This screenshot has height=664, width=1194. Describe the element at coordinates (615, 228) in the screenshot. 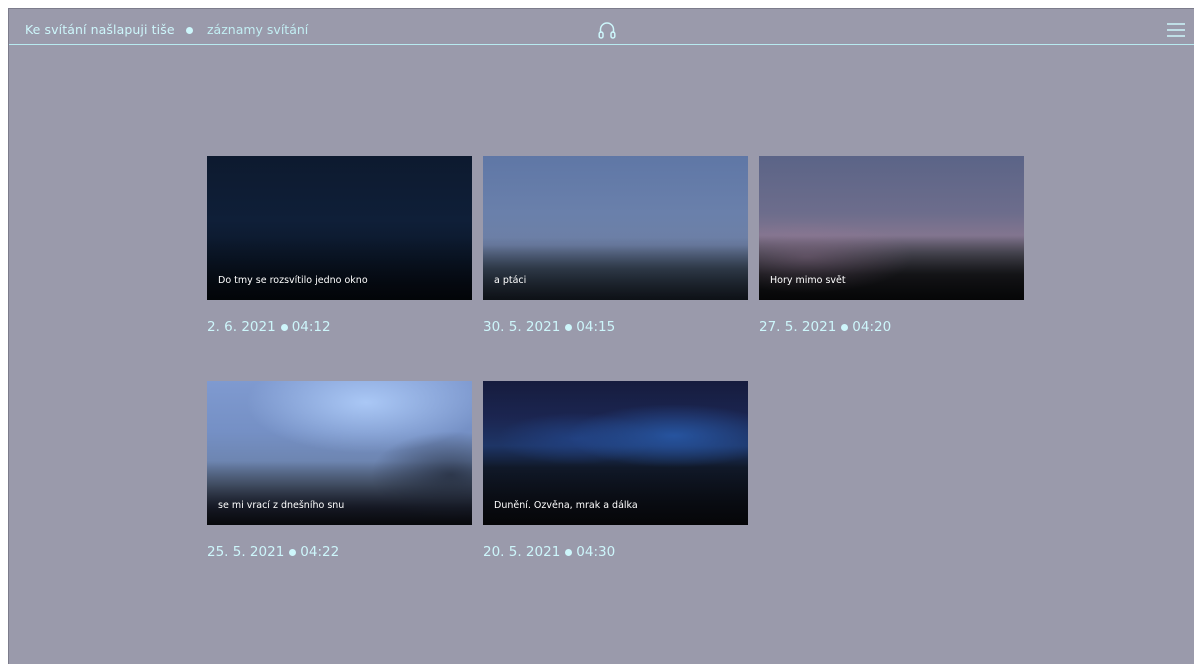

I see `recording-thumbnail: a ptáci` at that location.